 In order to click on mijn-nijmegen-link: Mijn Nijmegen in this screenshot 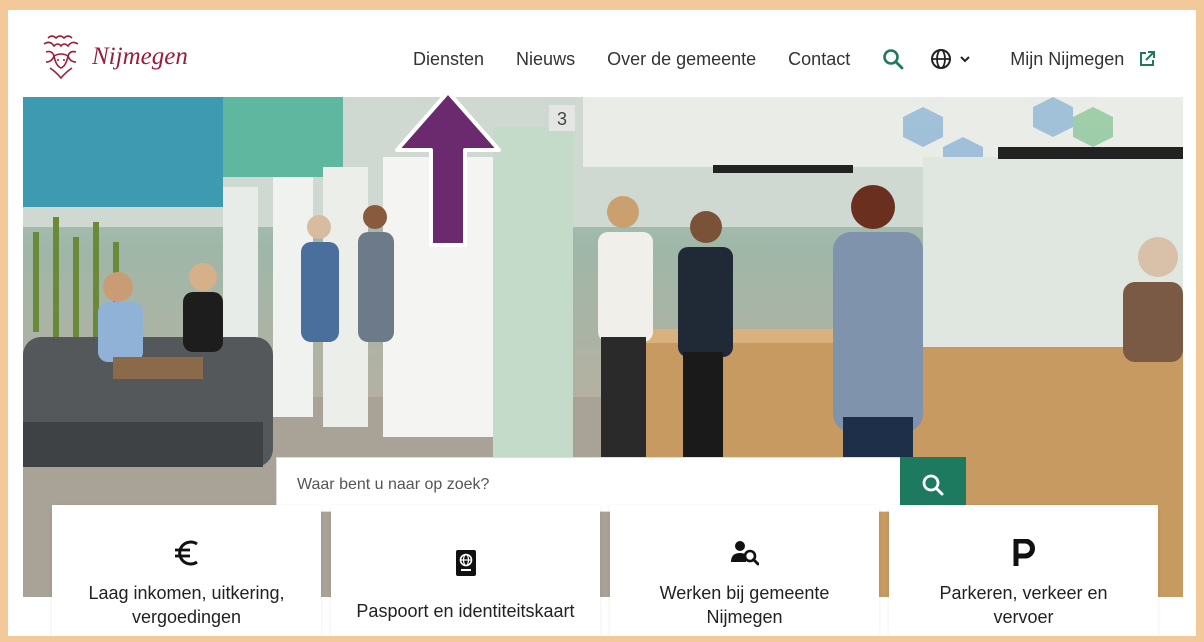, I will do `click(1083, 59)`.